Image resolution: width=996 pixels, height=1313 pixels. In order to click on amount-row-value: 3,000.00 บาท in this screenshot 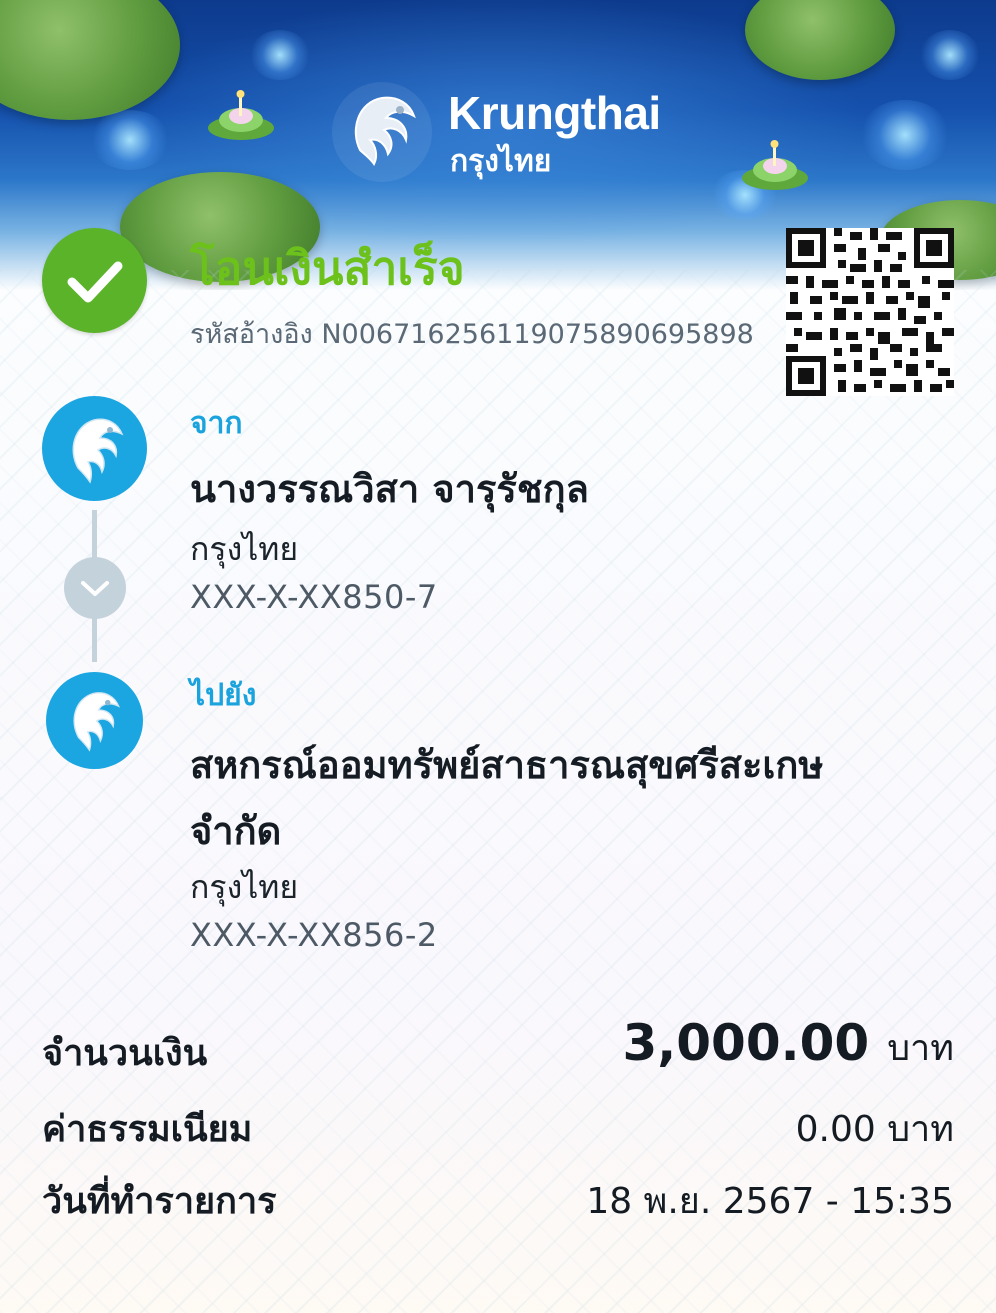, I will do `click(788, 1045)`.